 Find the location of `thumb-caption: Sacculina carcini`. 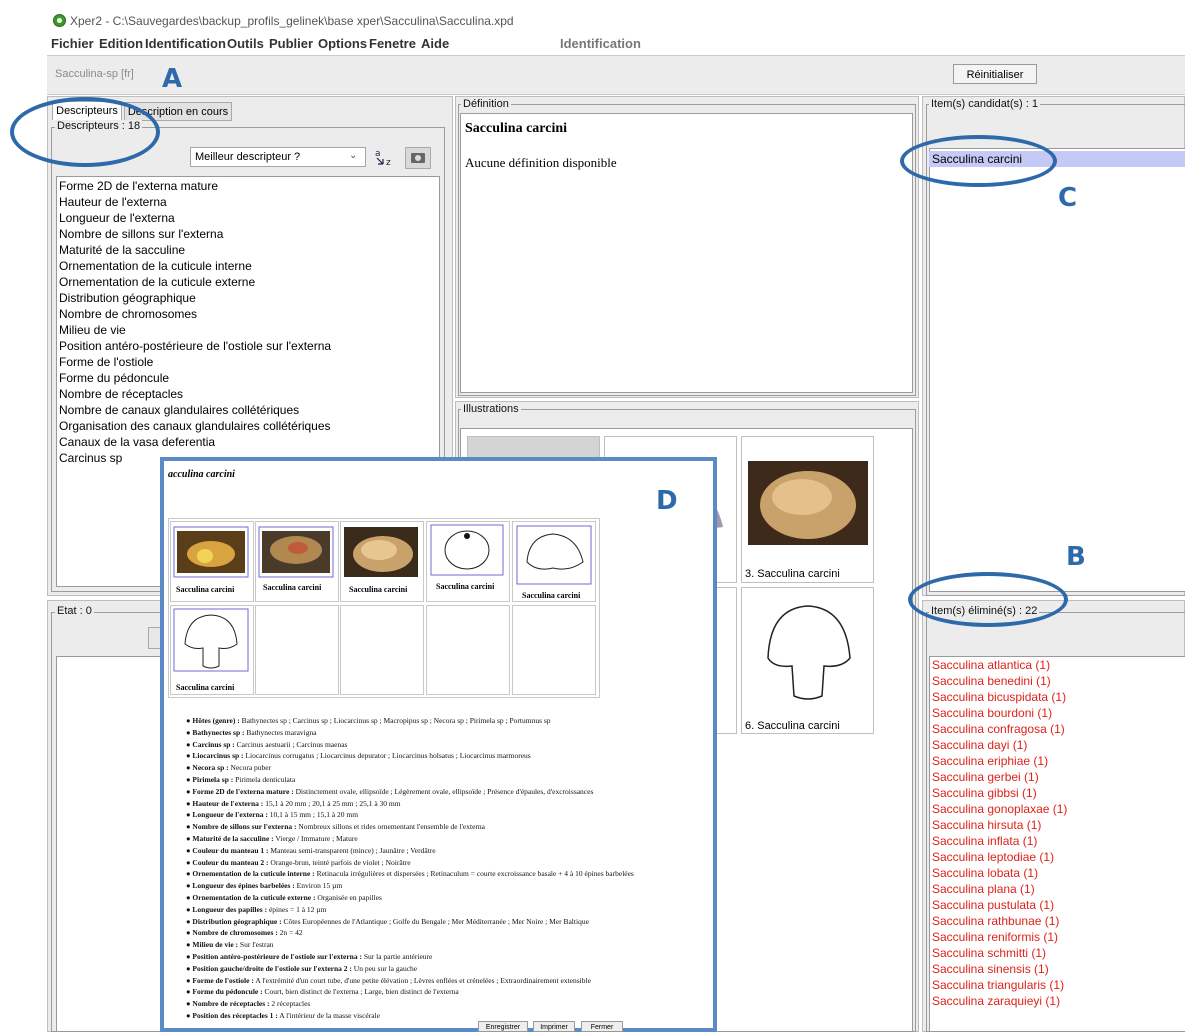

thumb-caption: Sacculina carcini is located at coordinates (551, 595).